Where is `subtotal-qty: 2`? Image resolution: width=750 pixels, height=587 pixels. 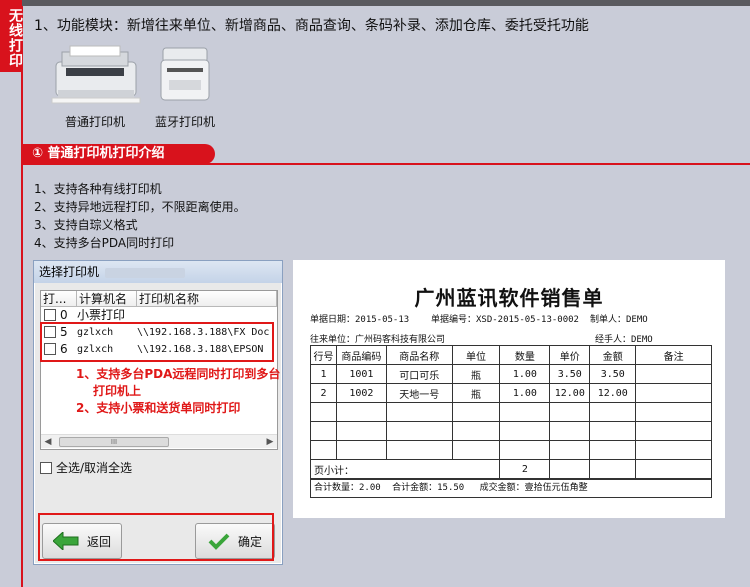 subtotal-qty: 2 is located at coordinates (525, 469).